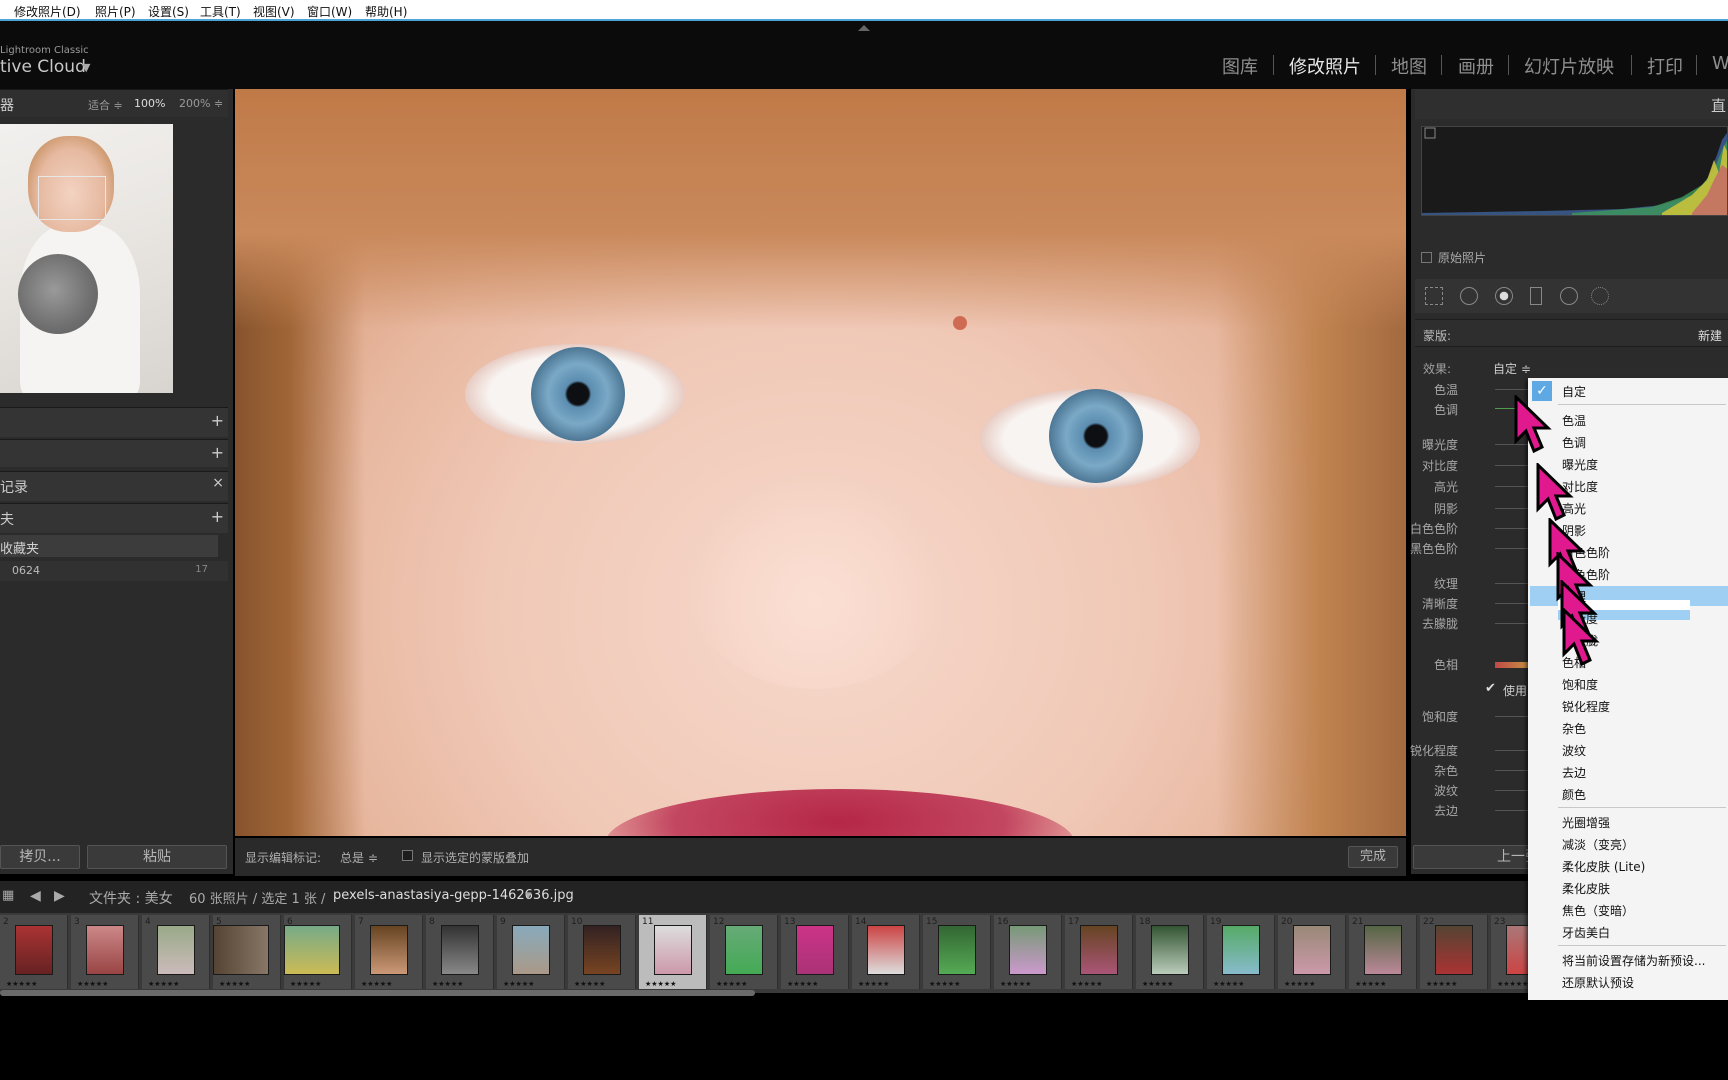  What do you see at coordinates (318, 952) in the screenshot?
I see `film-cell: 6 ★★★★★` at bounding box center [318, 952].